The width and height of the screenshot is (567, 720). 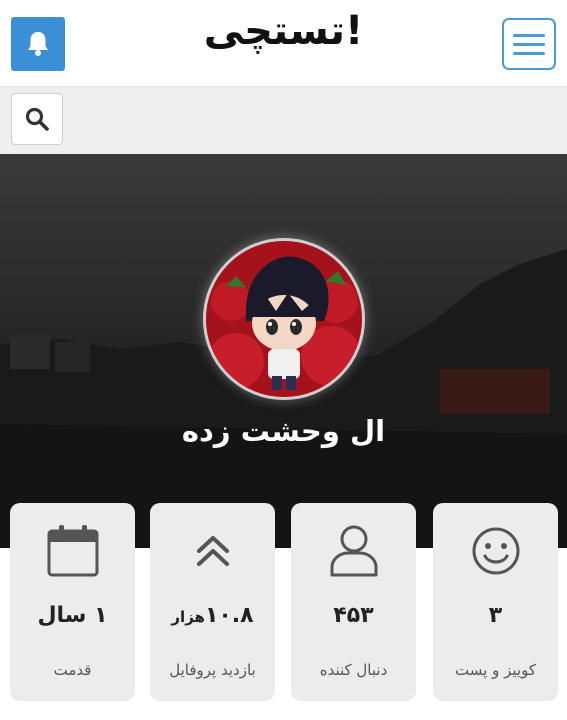 I want to click on profile-avatar, so click(x=284, y=319).